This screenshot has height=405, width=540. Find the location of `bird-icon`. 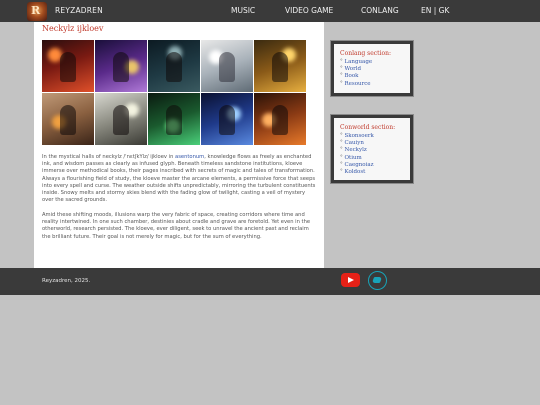

bird-icon is located at coordinates (377, 280).